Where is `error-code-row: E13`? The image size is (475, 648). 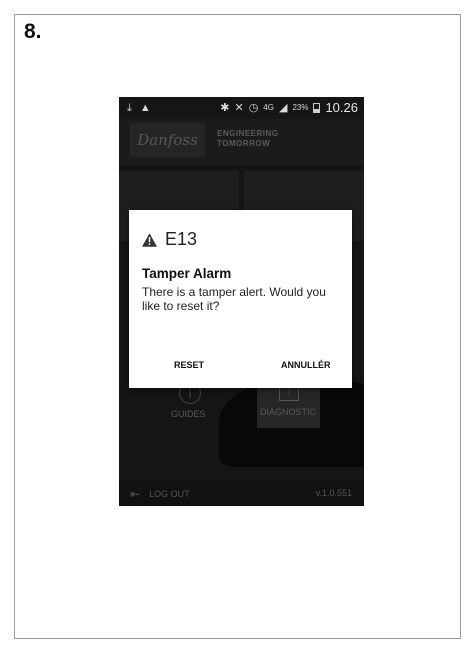 error-code-row: E13 is located at coordinates (169, 239).